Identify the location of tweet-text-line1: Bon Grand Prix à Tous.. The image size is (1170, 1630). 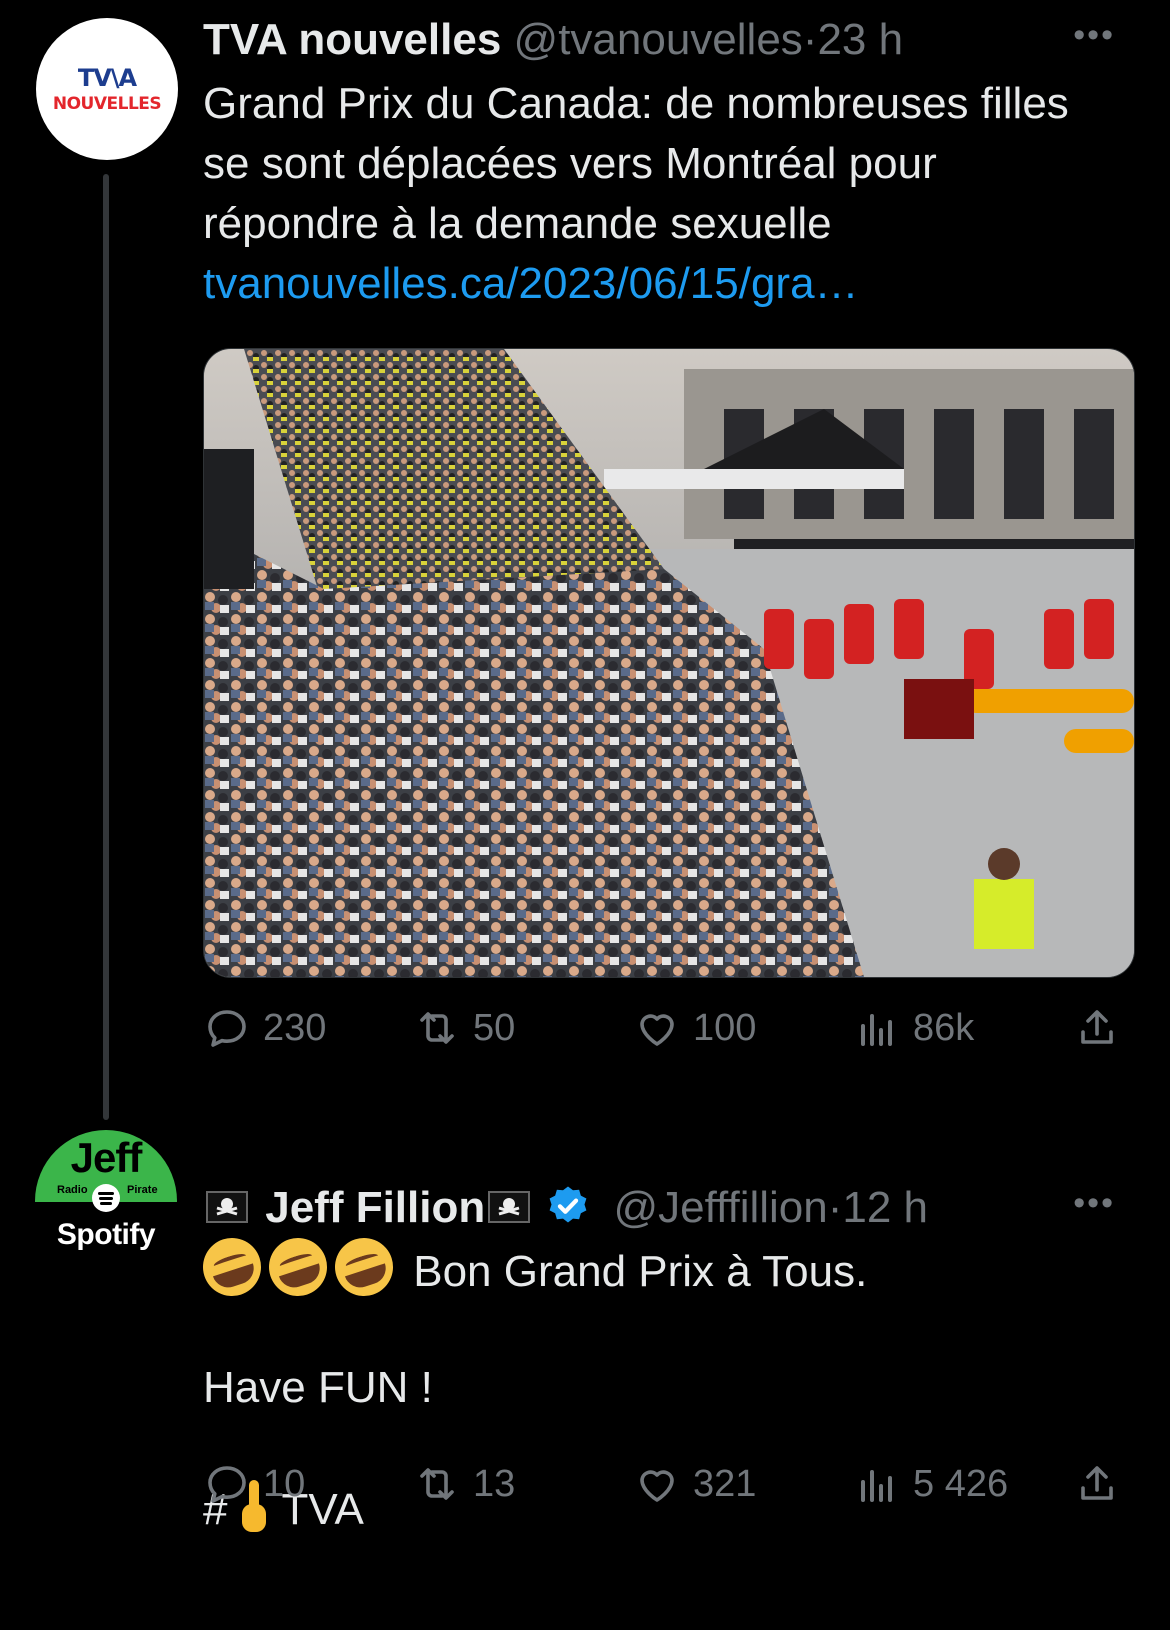
(657, 1267).